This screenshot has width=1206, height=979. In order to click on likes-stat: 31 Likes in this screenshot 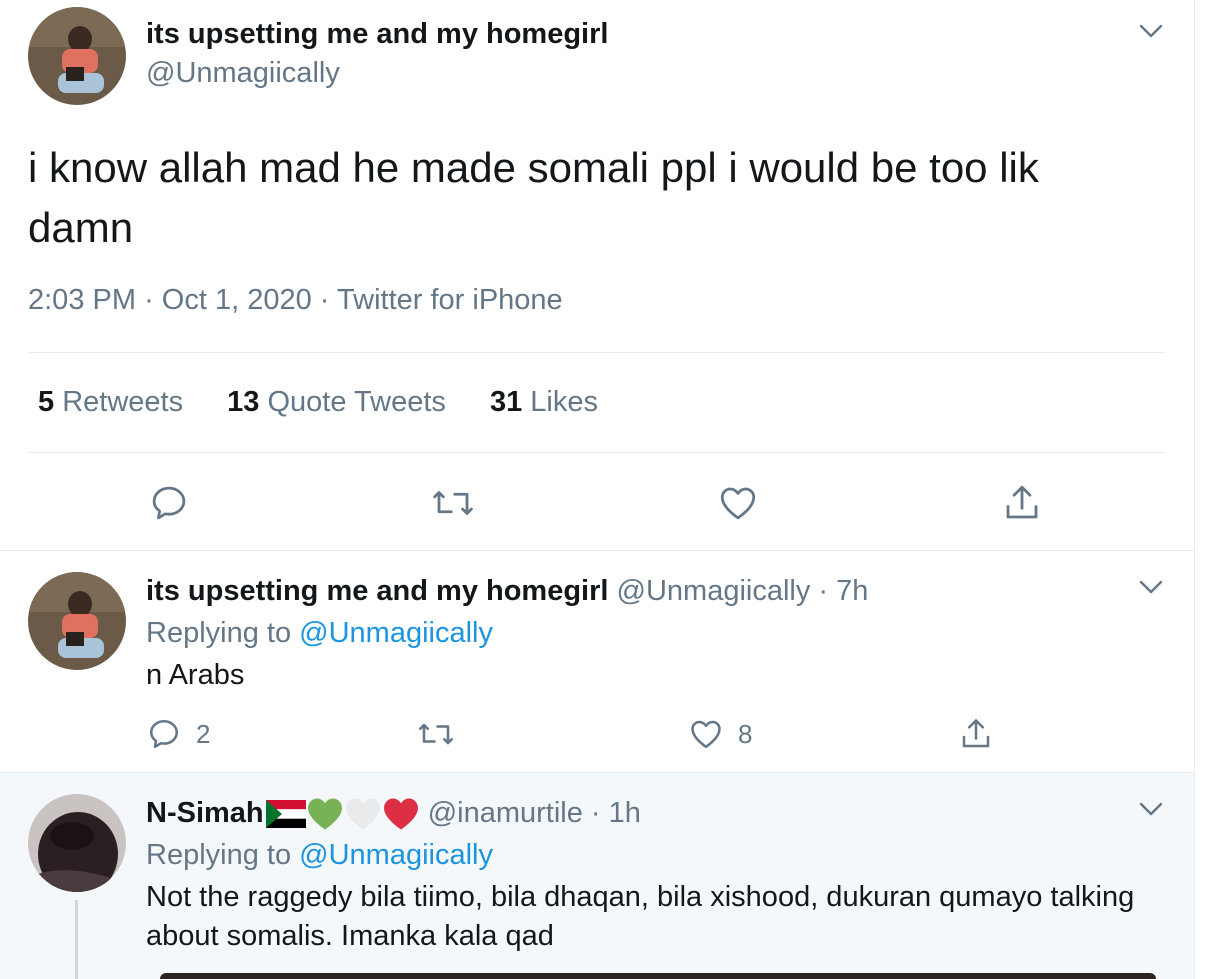, I will do `click(544, 402)`.